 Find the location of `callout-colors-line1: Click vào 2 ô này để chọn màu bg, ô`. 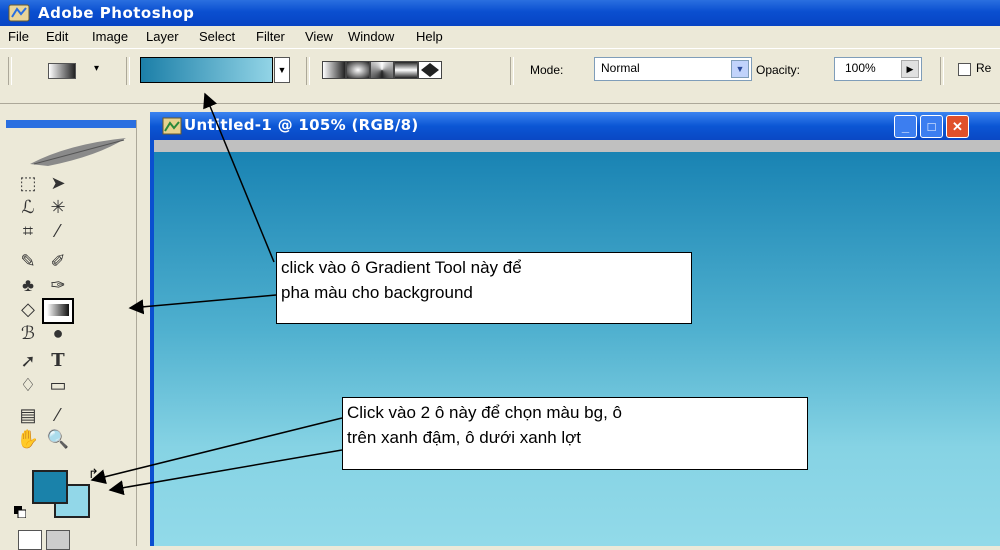

callout-colors-line1: Click vào 2 ô này để chọn màu bg, ô is located at coordinates (484, 412).